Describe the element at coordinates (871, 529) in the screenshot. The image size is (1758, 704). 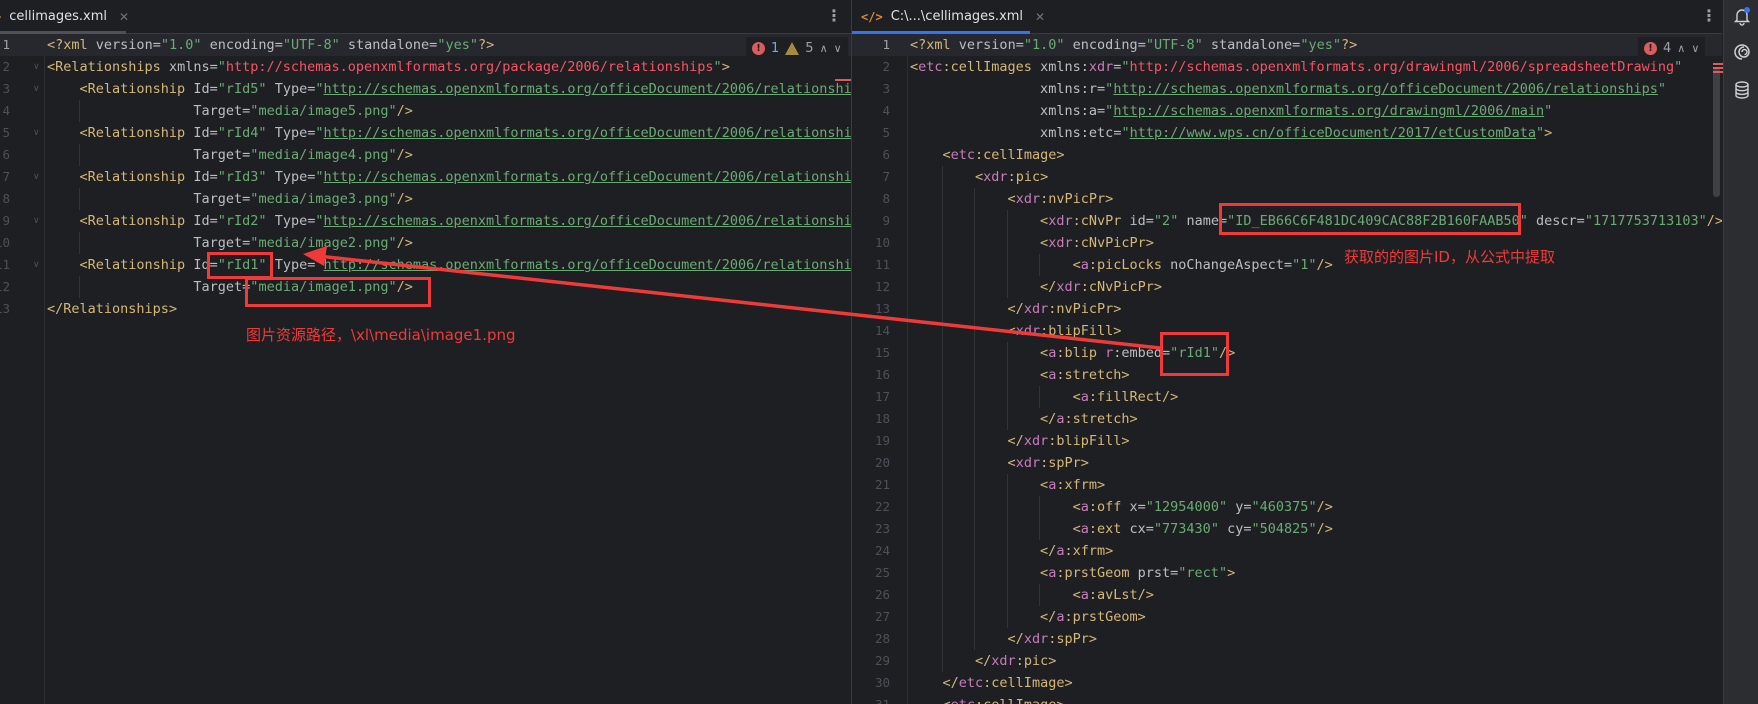
I see `line-number: 23` at that location.